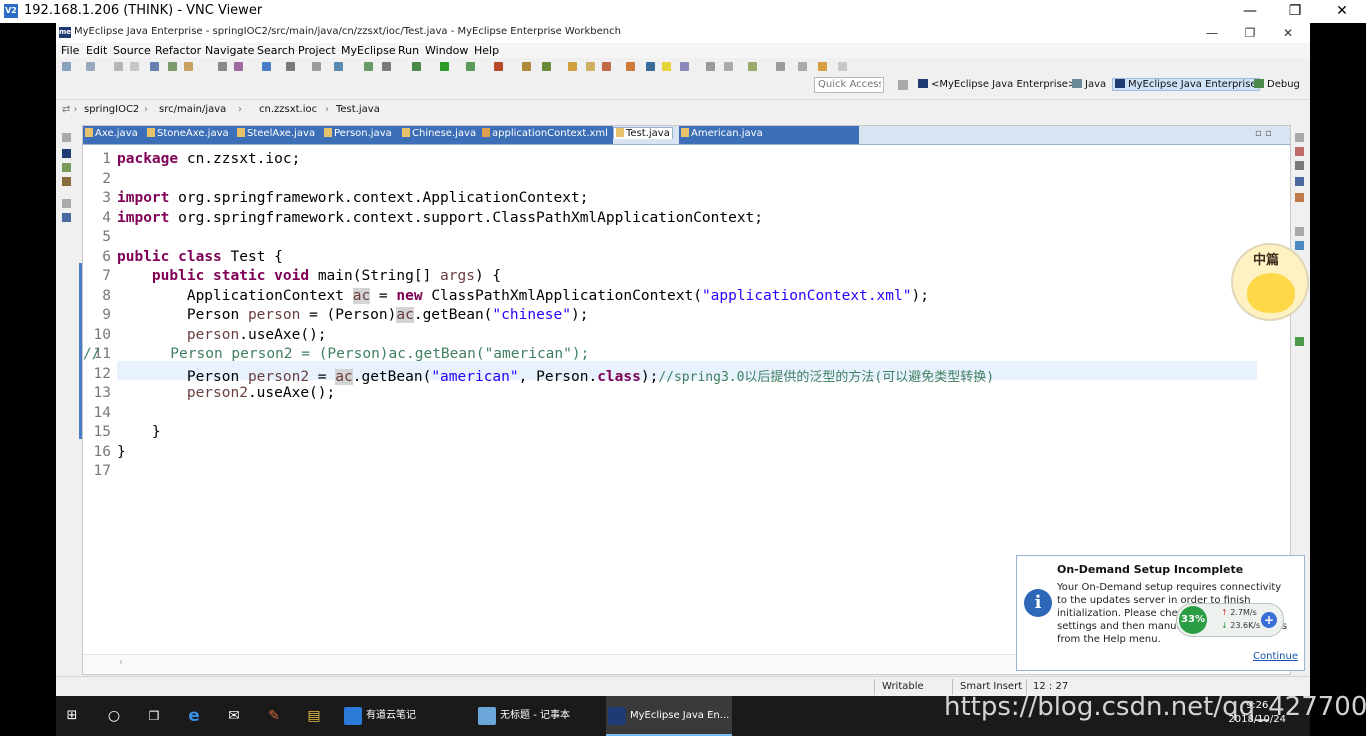 This screenshot has height=736, width=1366. What do you see at coordinates (238, 66) in the screenshot?
I see `deploy-icon` at bounding box center [238, 66].